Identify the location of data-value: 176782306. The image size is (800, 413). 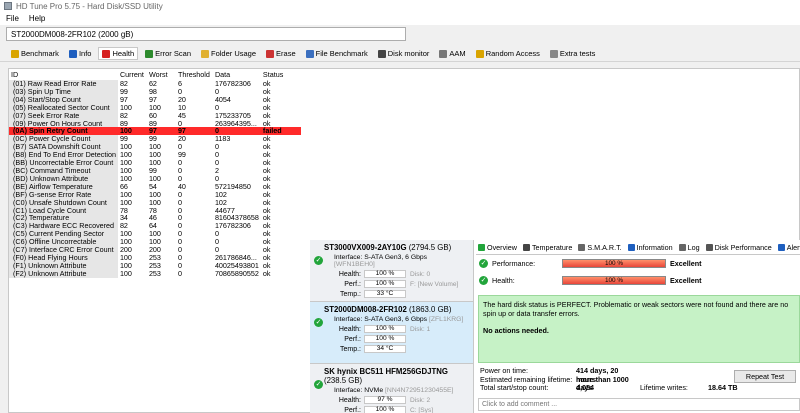
(232, 83).